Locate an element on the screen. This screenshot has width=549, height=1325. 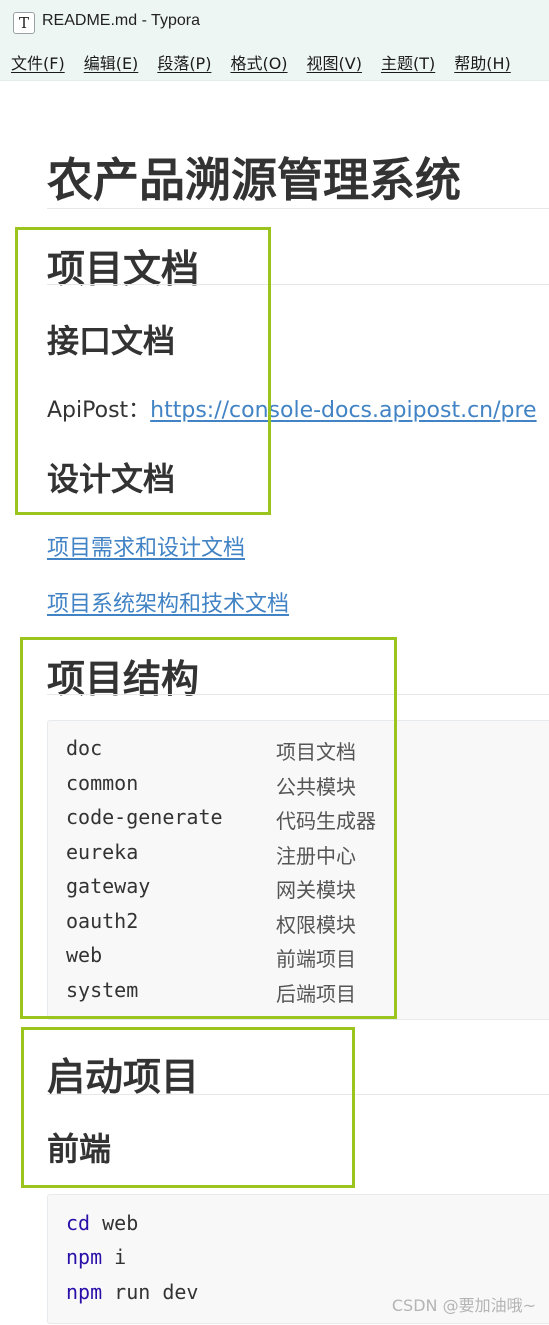
menu-view: 视图(V) is located at coordinates (329, 62).